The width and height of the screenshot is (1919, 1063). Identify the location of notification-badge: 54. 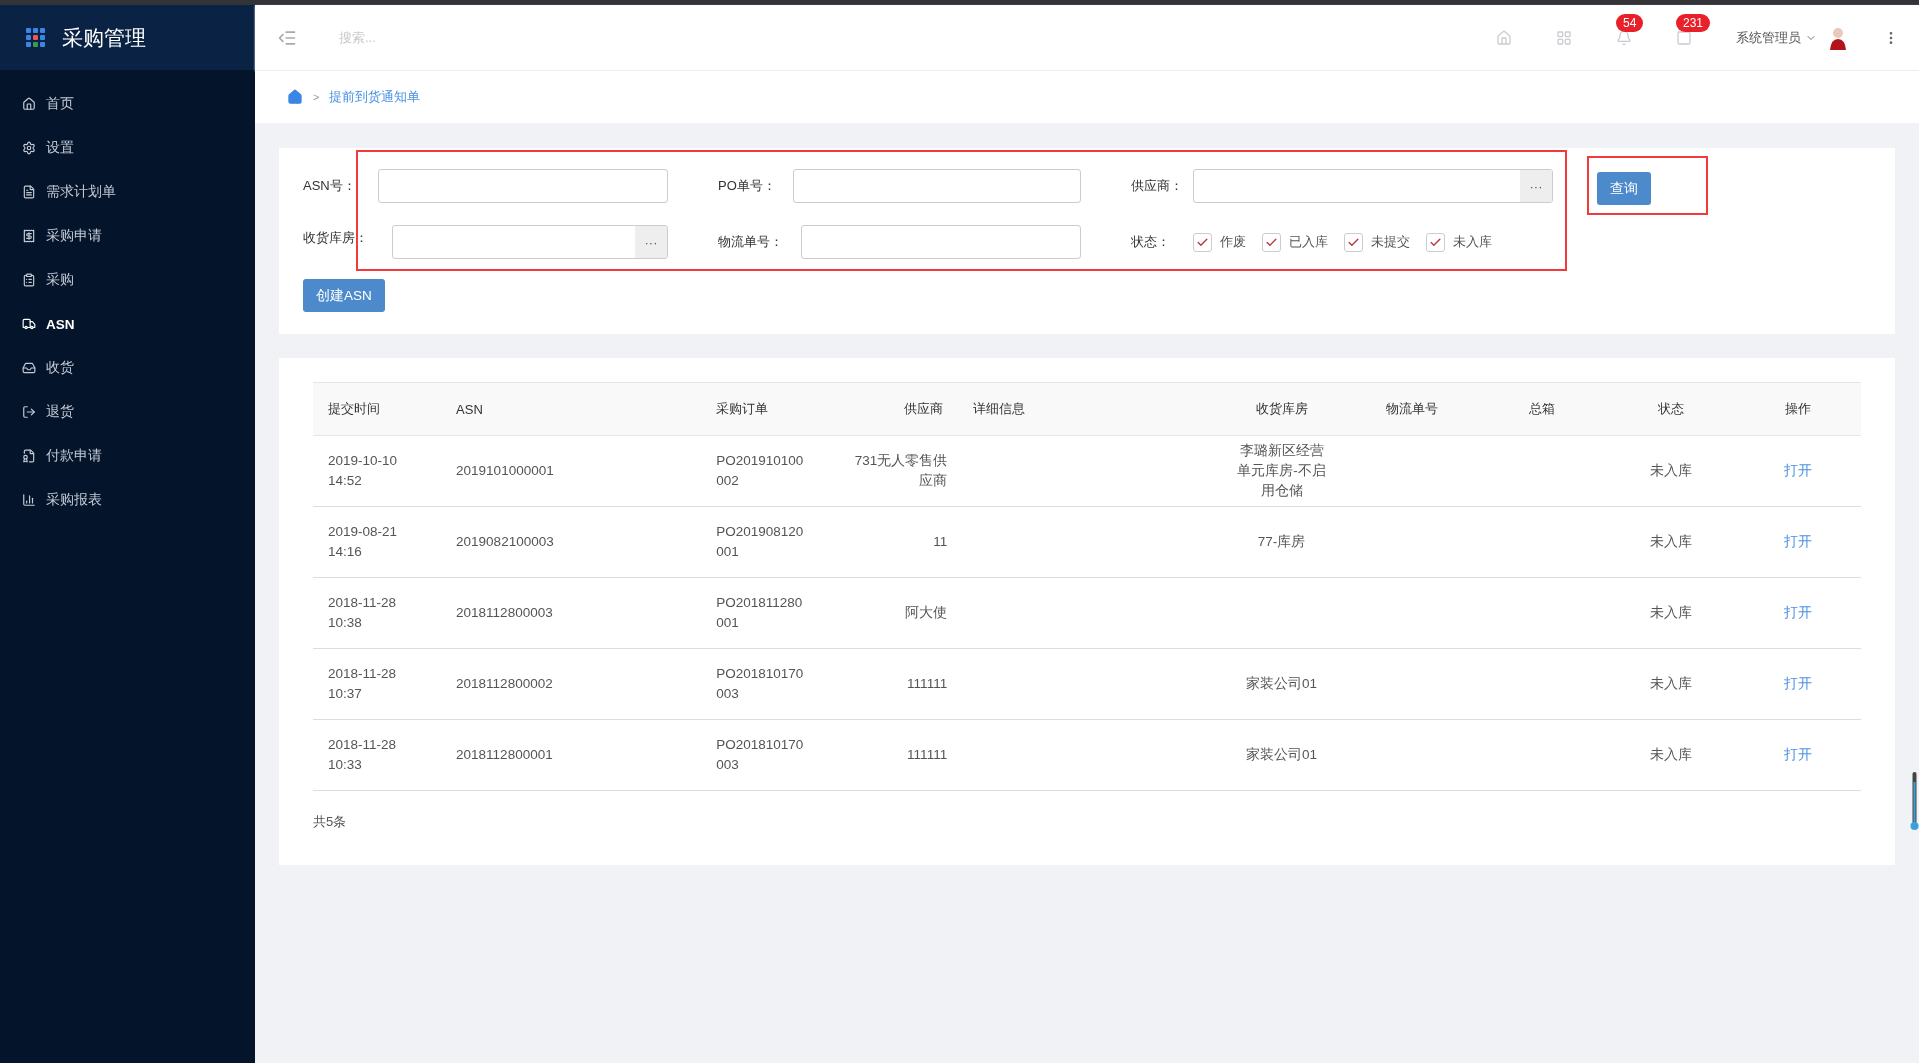
(1630, 22).